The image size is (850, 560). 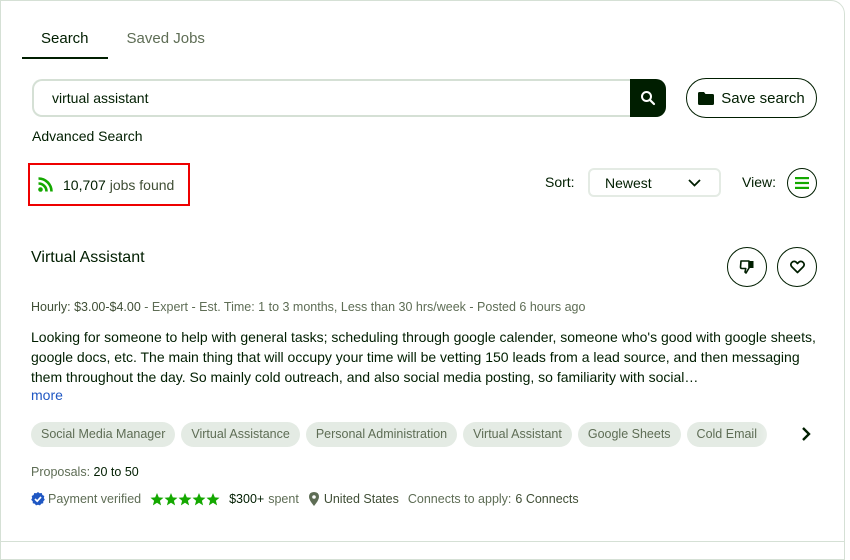 I want to click on search-input, so click(x=331, y=98).